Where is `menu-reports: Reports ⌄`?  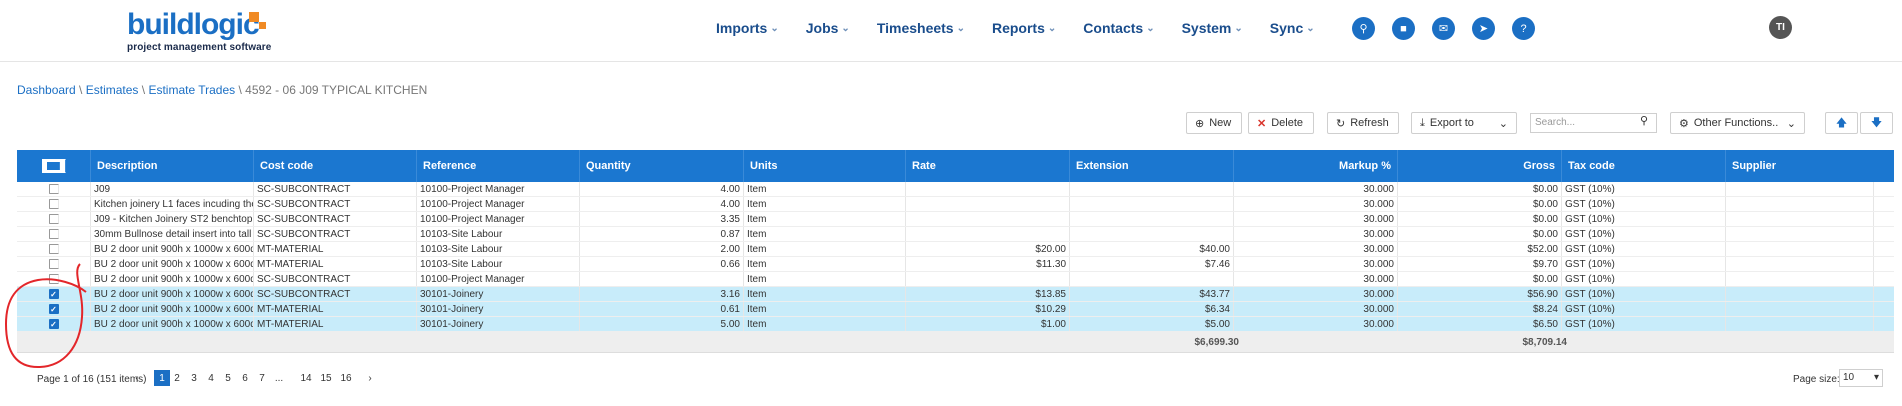 menu-reports: Reports ⌄ is located at coordinates (1024, 28).